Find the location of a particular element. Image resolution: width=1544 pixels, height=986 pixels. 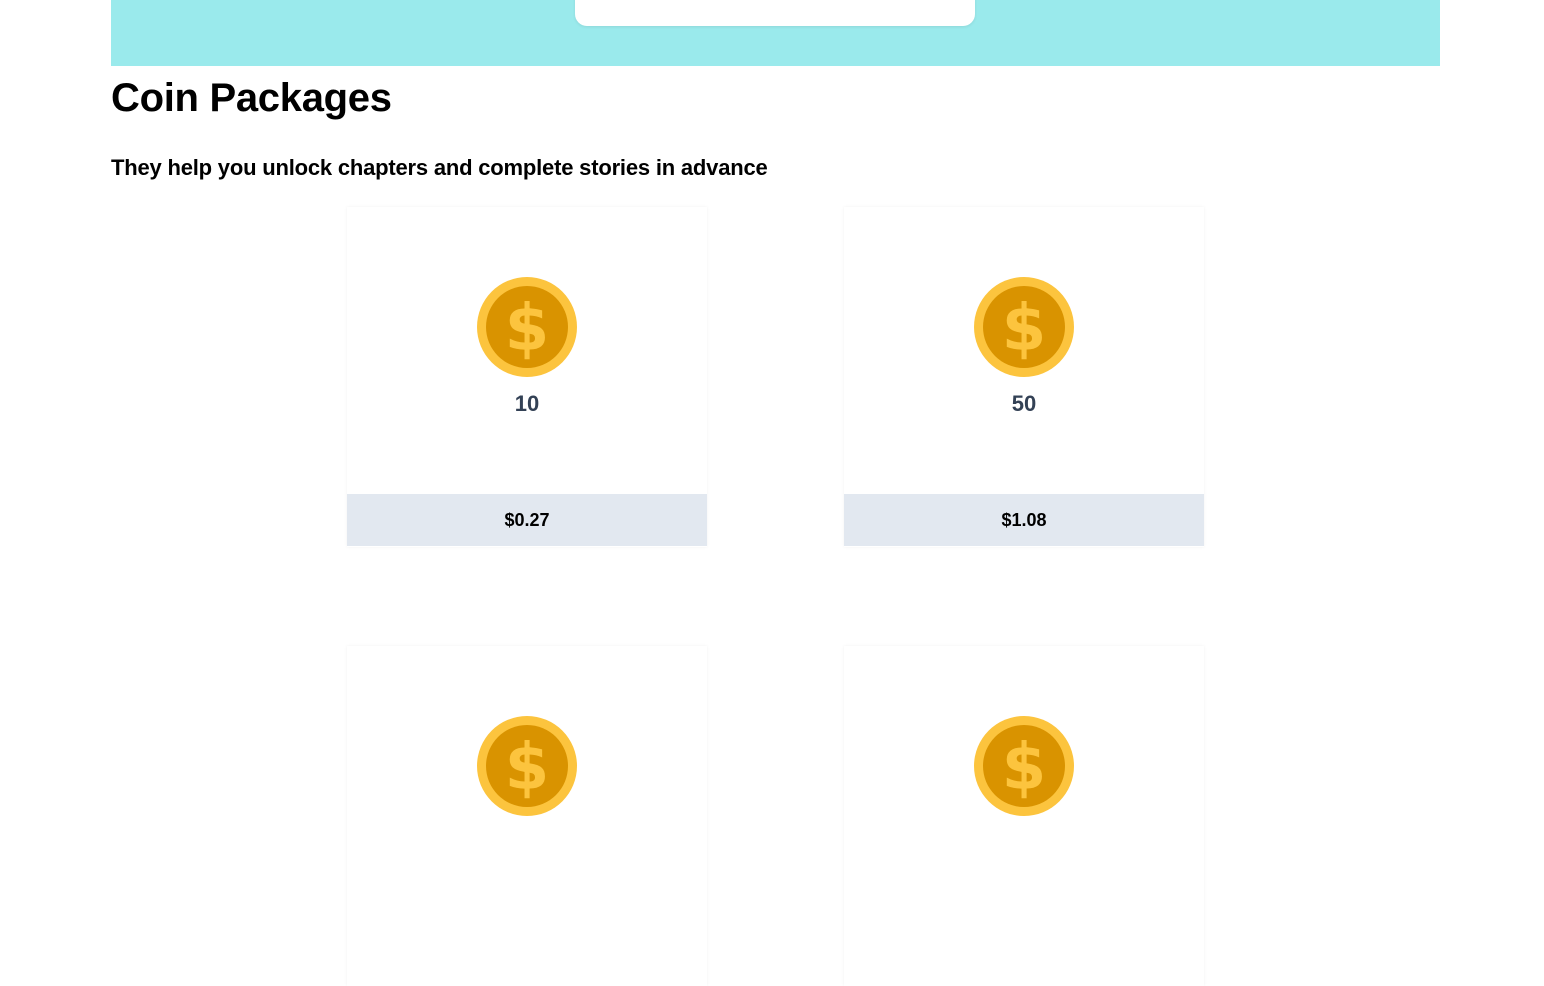

top-banner is located at coordinates (775, 33).